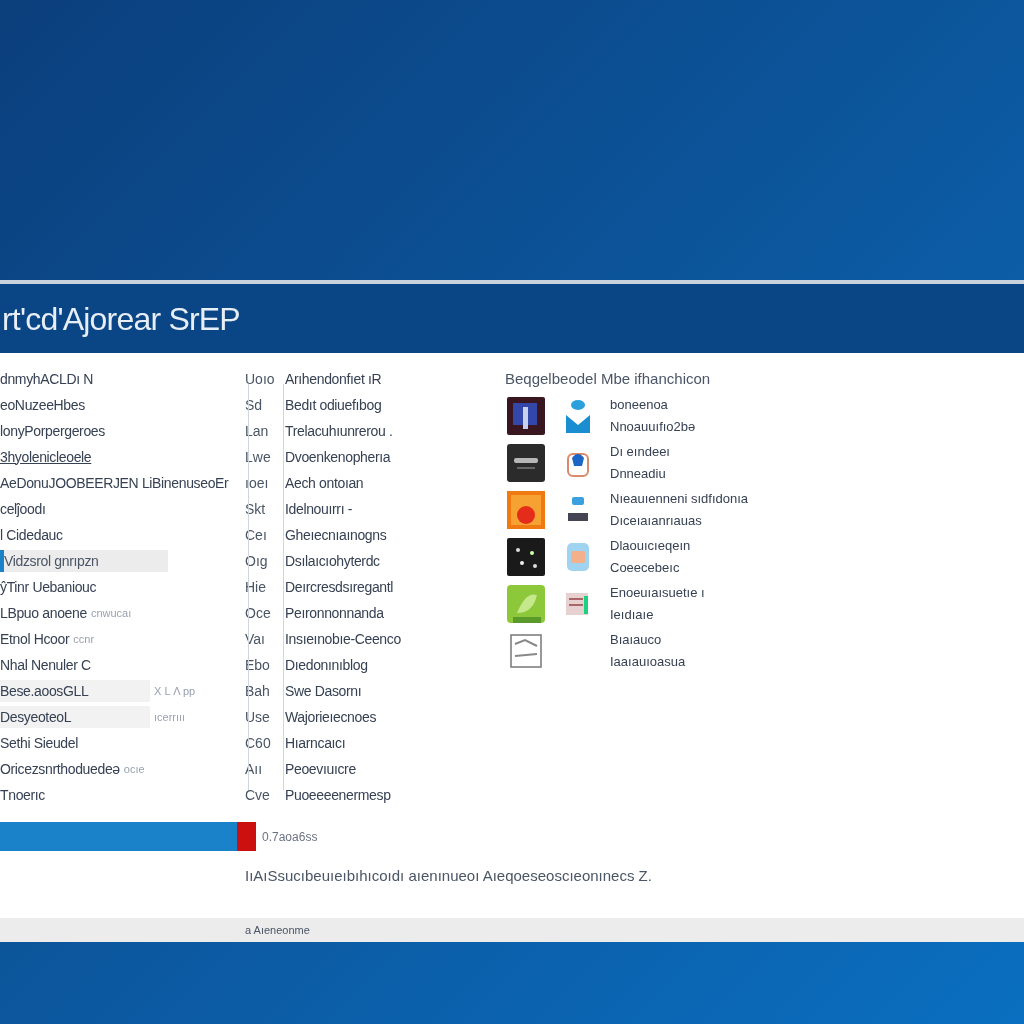 Image resolution: width=1024 pixels, height=1024 pixels. What do you see at coordinates (645, 567) in the screenshot?
I see `app-text: Coeecebeıc` at bounding box center [645, 567].